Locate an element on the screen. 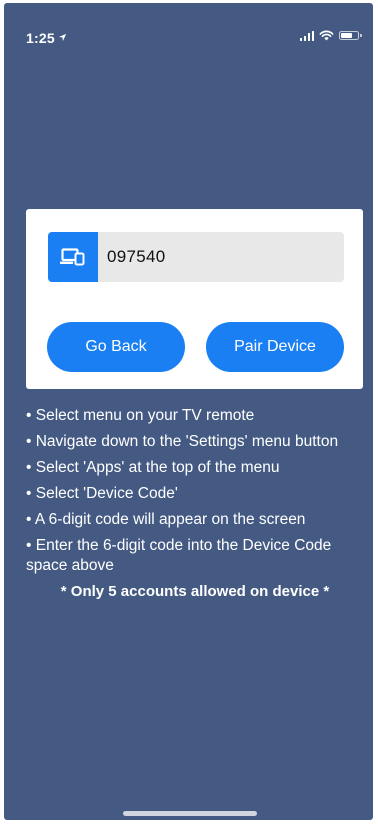  wifi-icon is located at coordinates (326, 35).